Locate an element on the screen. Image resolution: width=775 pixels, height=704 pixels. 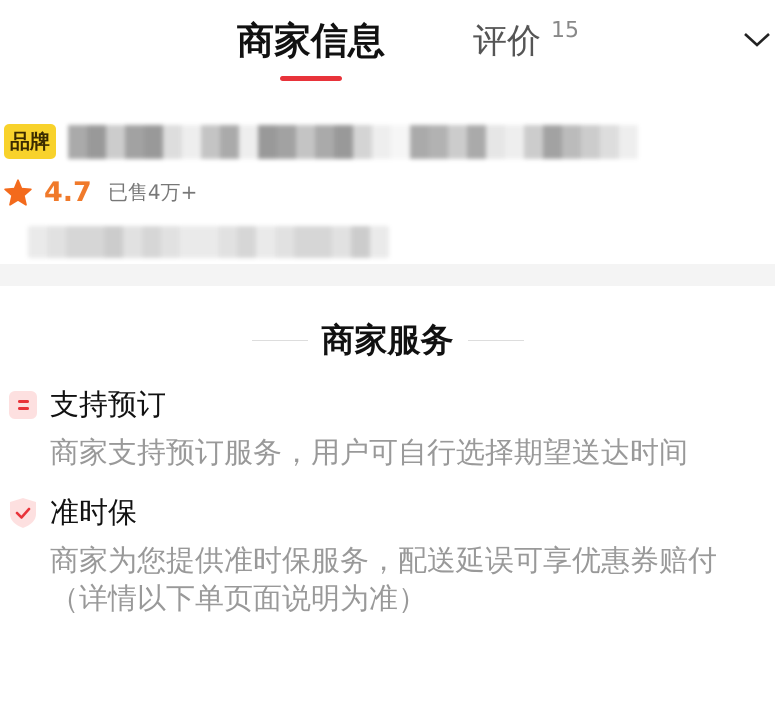
section-title: 商家服务 is located at coordinates (388, 340).